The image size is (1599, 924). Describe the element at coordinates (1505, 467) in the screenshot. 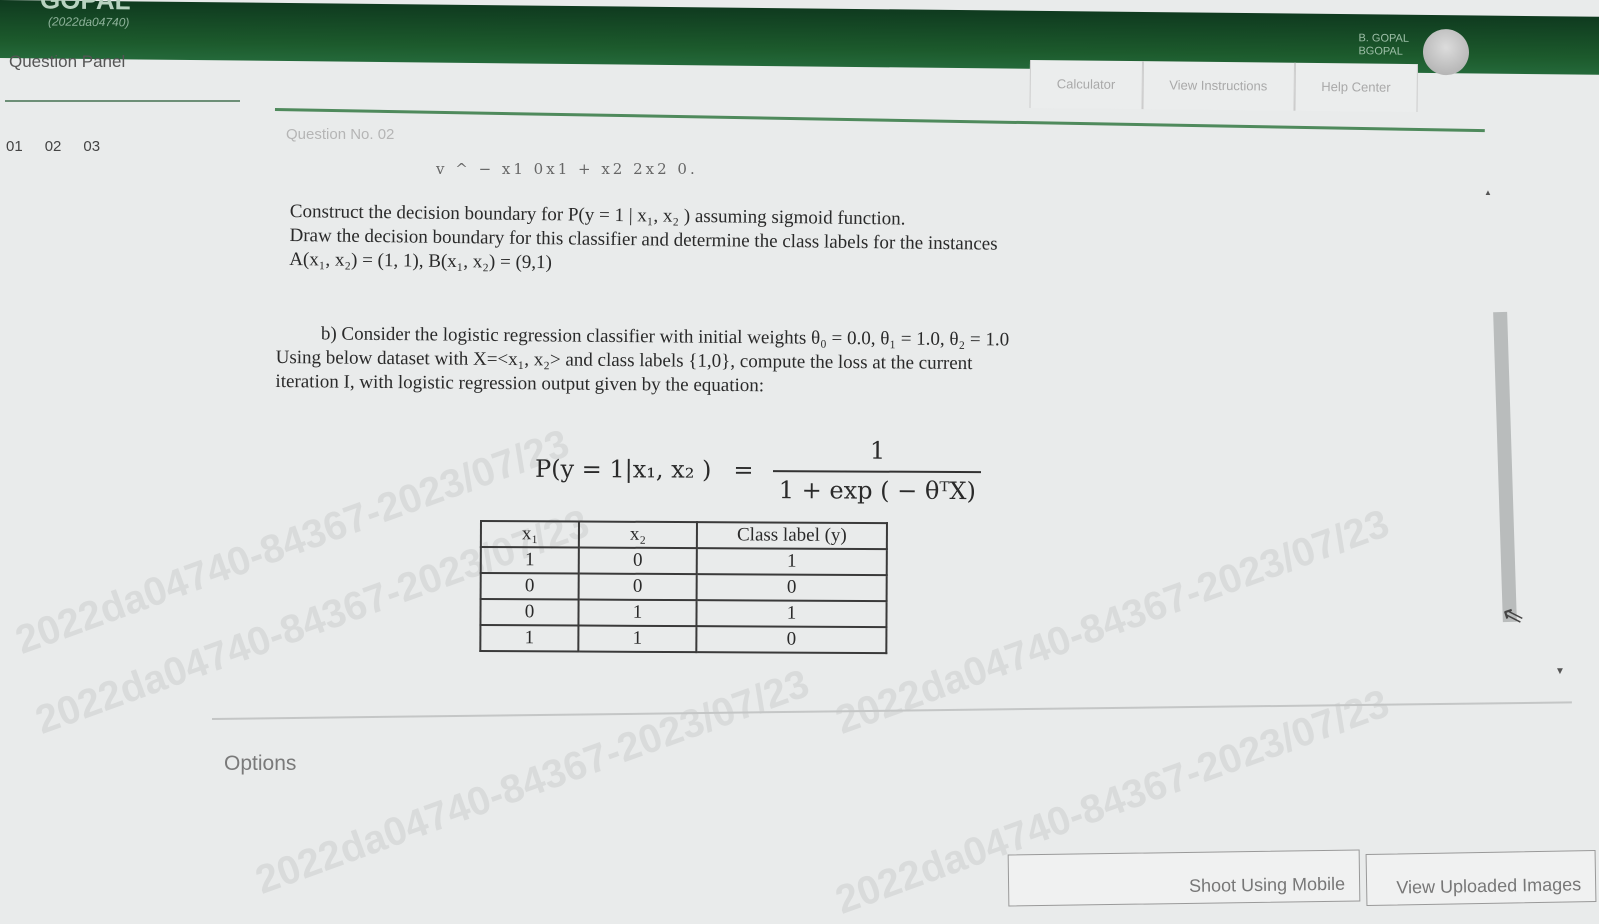

I see `scrollbar-thumb` at that location.